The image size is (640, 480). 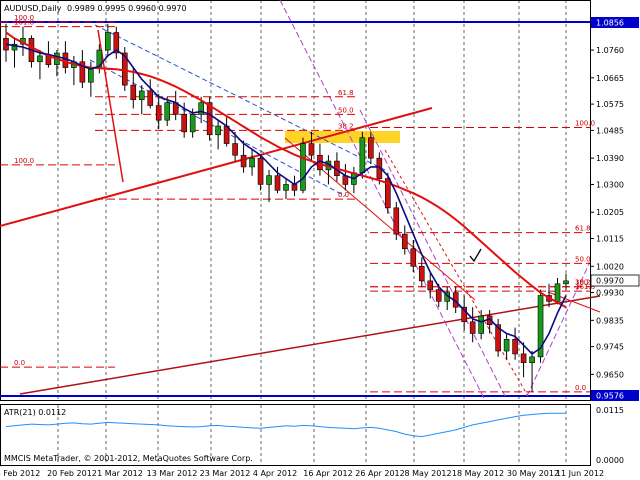 What do you see at coordinates (610, 410) in the screenshot?
I see `atr-top-tick: 0.0115` at bounding box center [610, 410].